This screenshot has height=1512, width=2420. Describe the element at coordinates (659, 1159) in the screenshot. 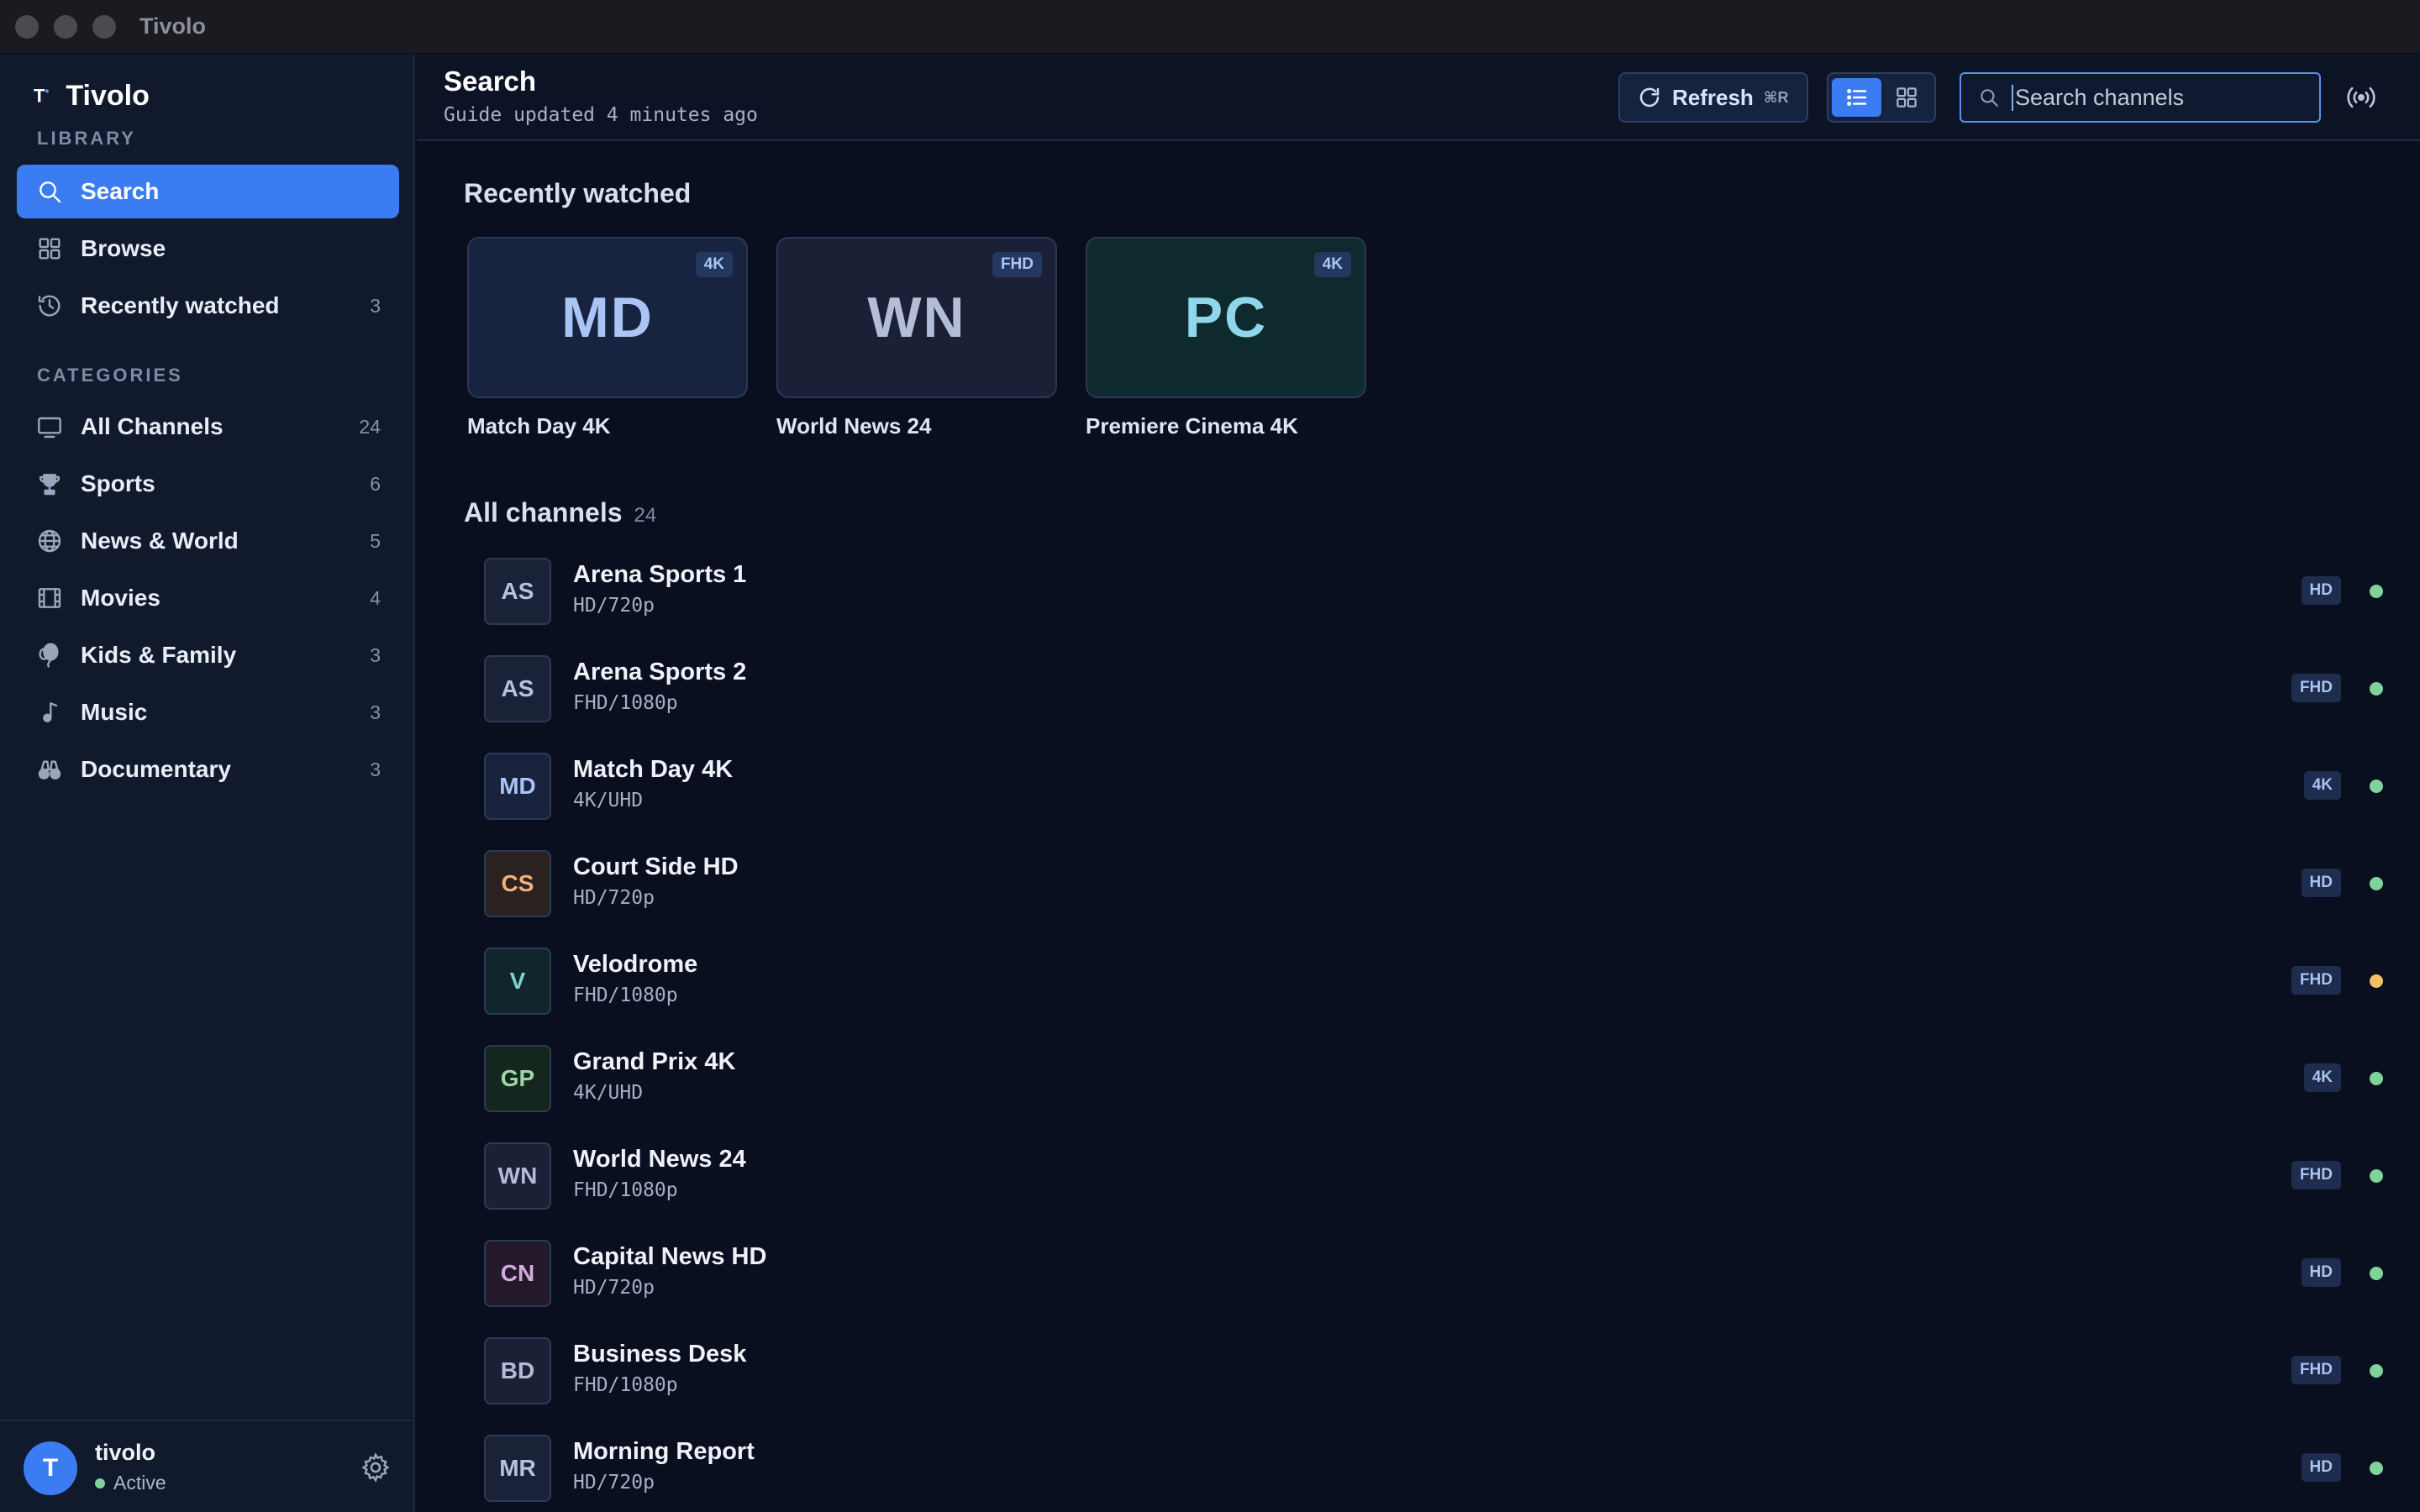

I see `channel-name: World News 24` at that location.